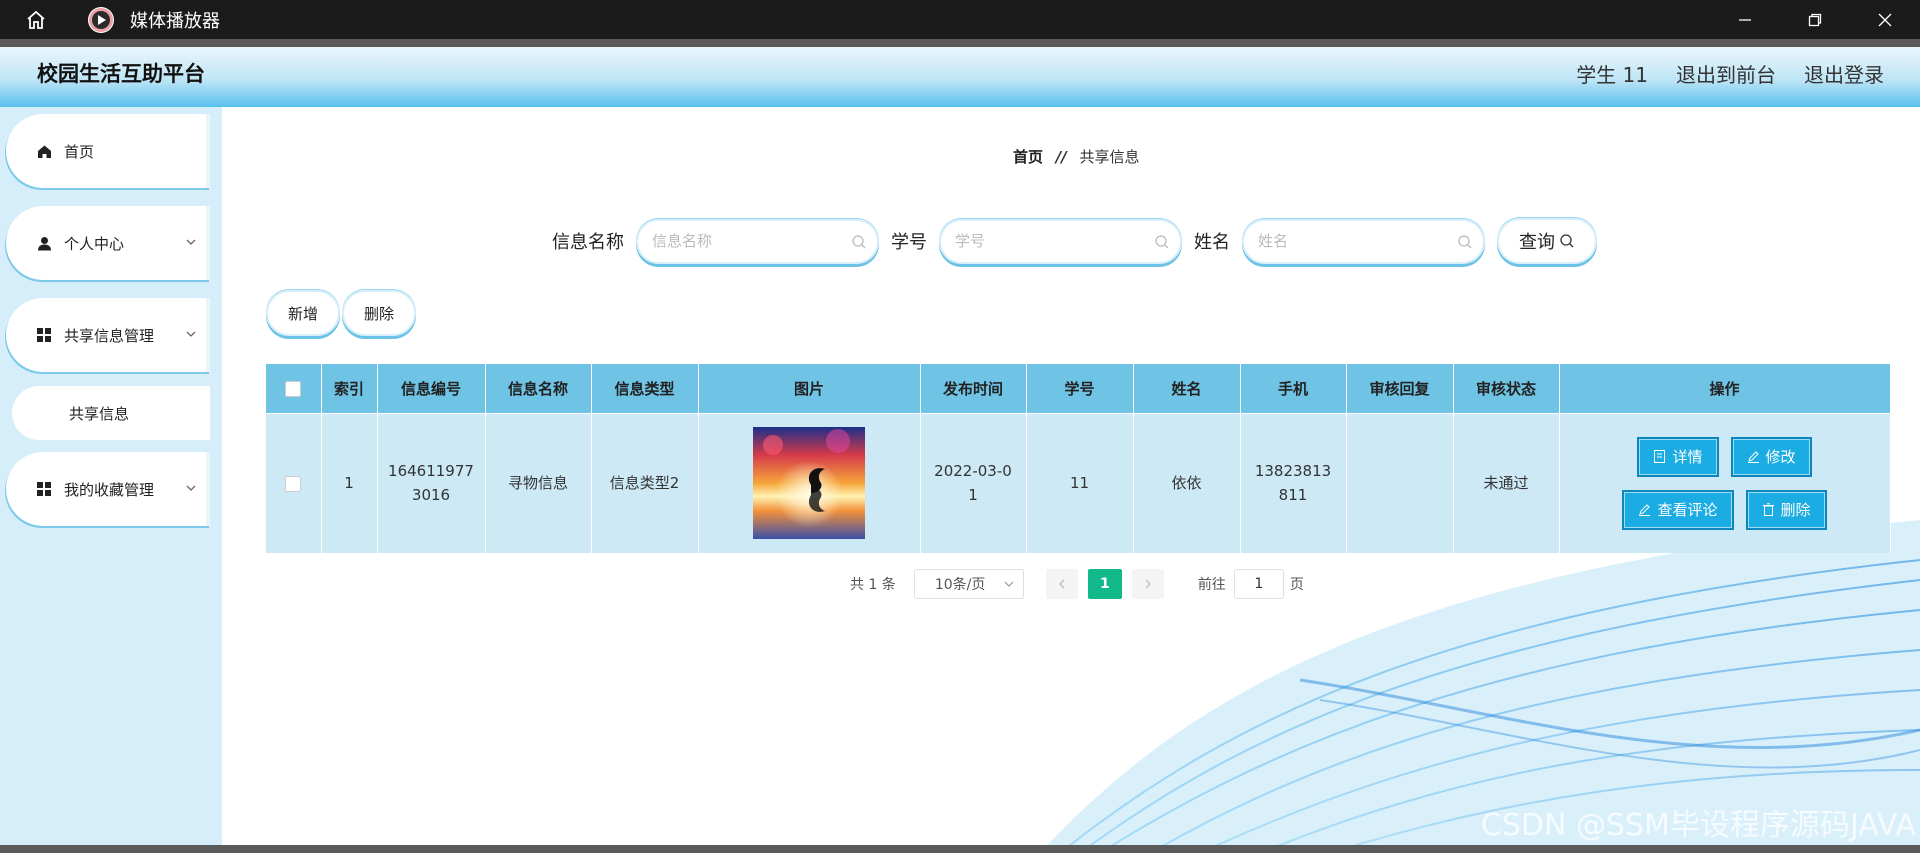 Image resolution: width=1920 pixels, height=853 pixels. I want to click on close-button, so click(1885, 19).